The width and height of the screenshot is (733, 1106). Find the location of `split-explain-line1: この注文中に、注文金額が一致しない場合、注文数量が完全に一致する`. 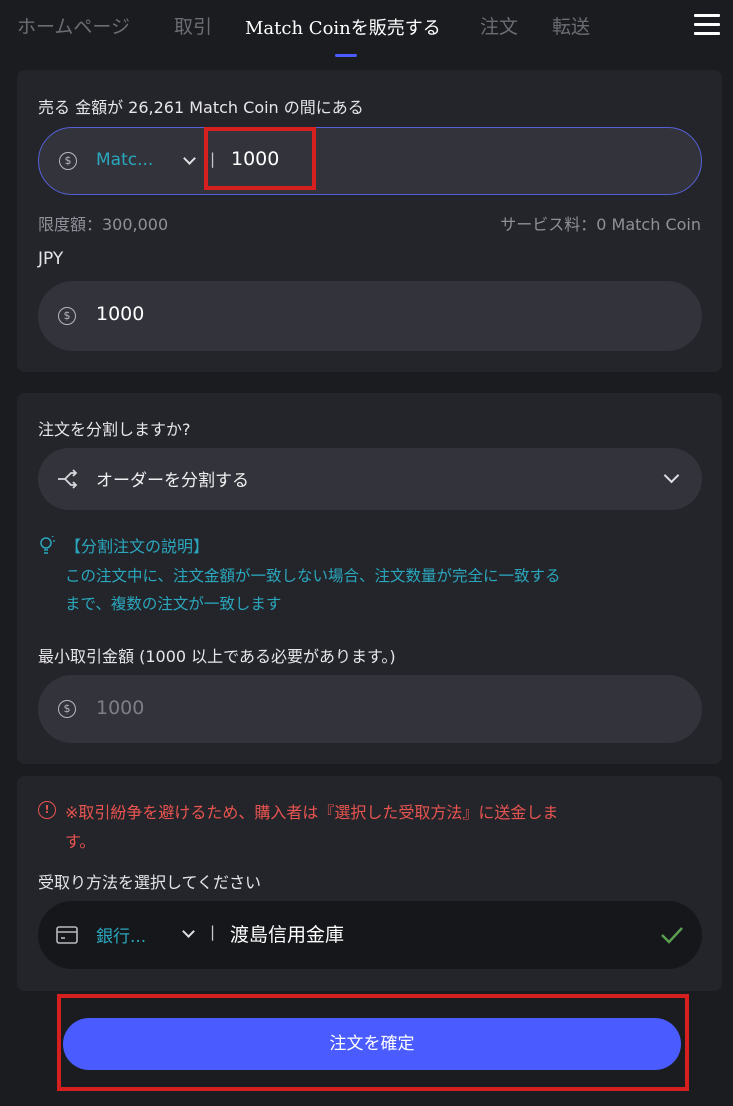

split-explain-line1: この注文中に、注文金額が一致しない場合、注文数量が完全に一致する is located at coordinates (313, 576).